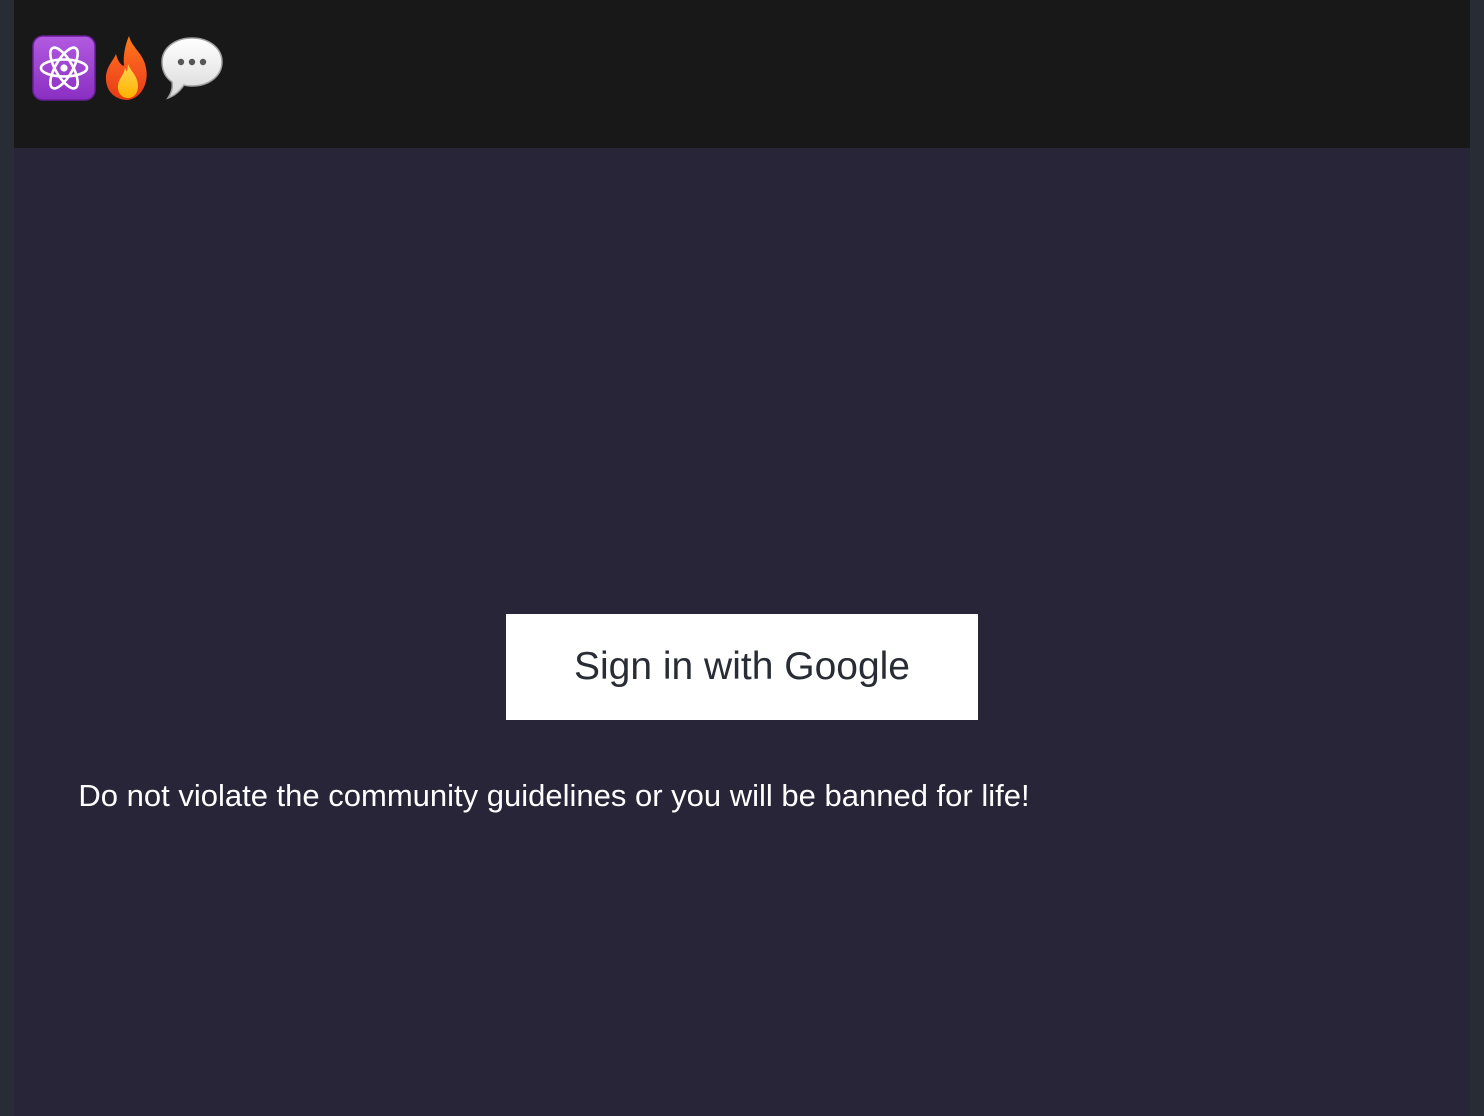 The height and width of the screenshot is (1116, 1484). Describe the element at coordinates (64, 68) in the screenshot. I see `atom-symbol-icon` at that location.